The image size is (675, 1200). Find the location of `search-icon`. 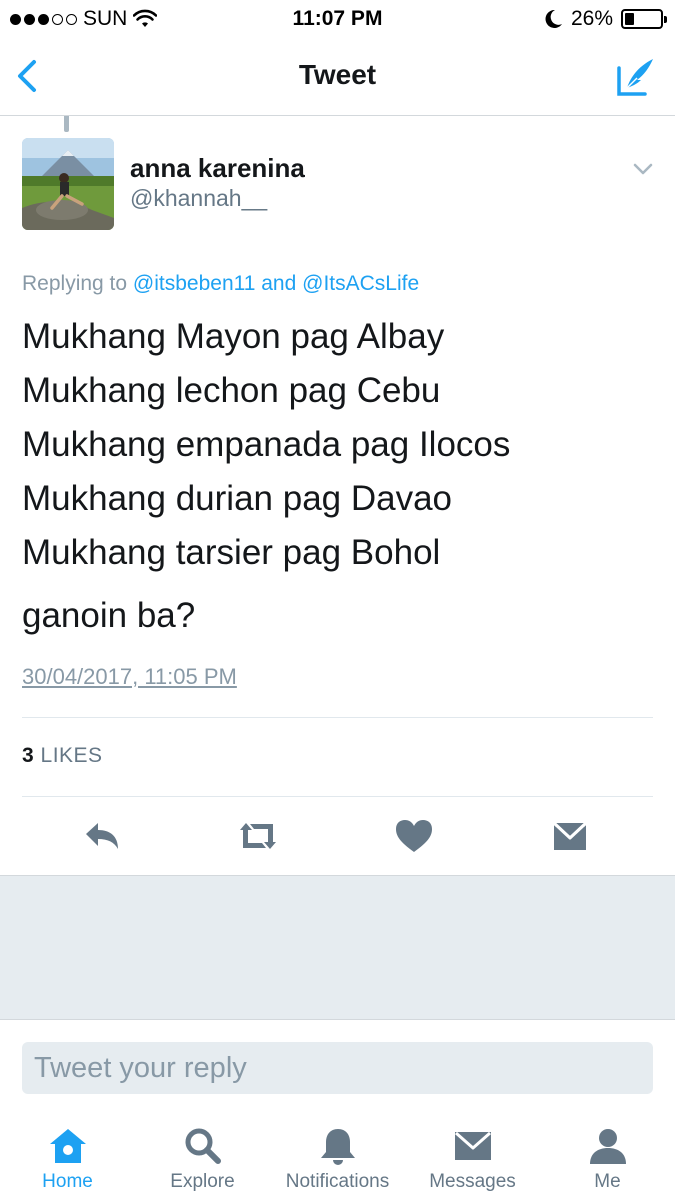

search-icon is located at coordinates (203, 1146).